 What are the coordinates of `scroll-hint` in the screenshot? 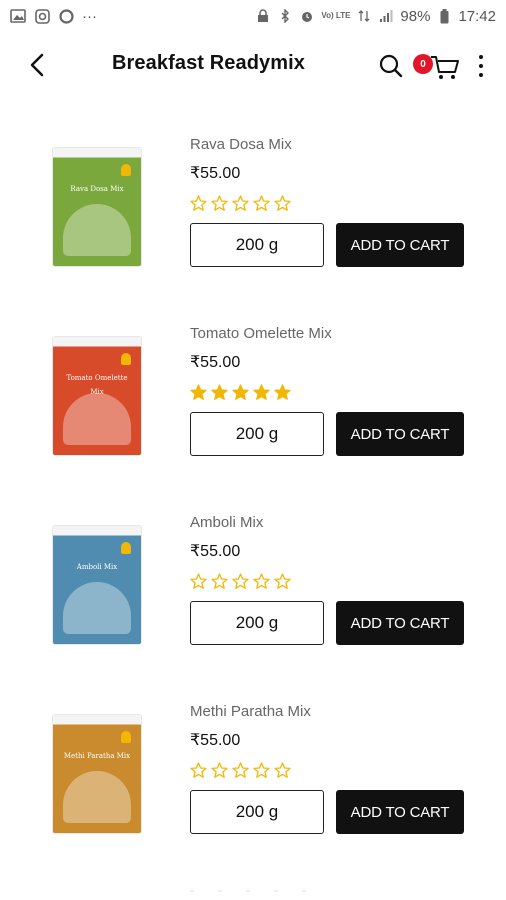 It's located at (248, 891).